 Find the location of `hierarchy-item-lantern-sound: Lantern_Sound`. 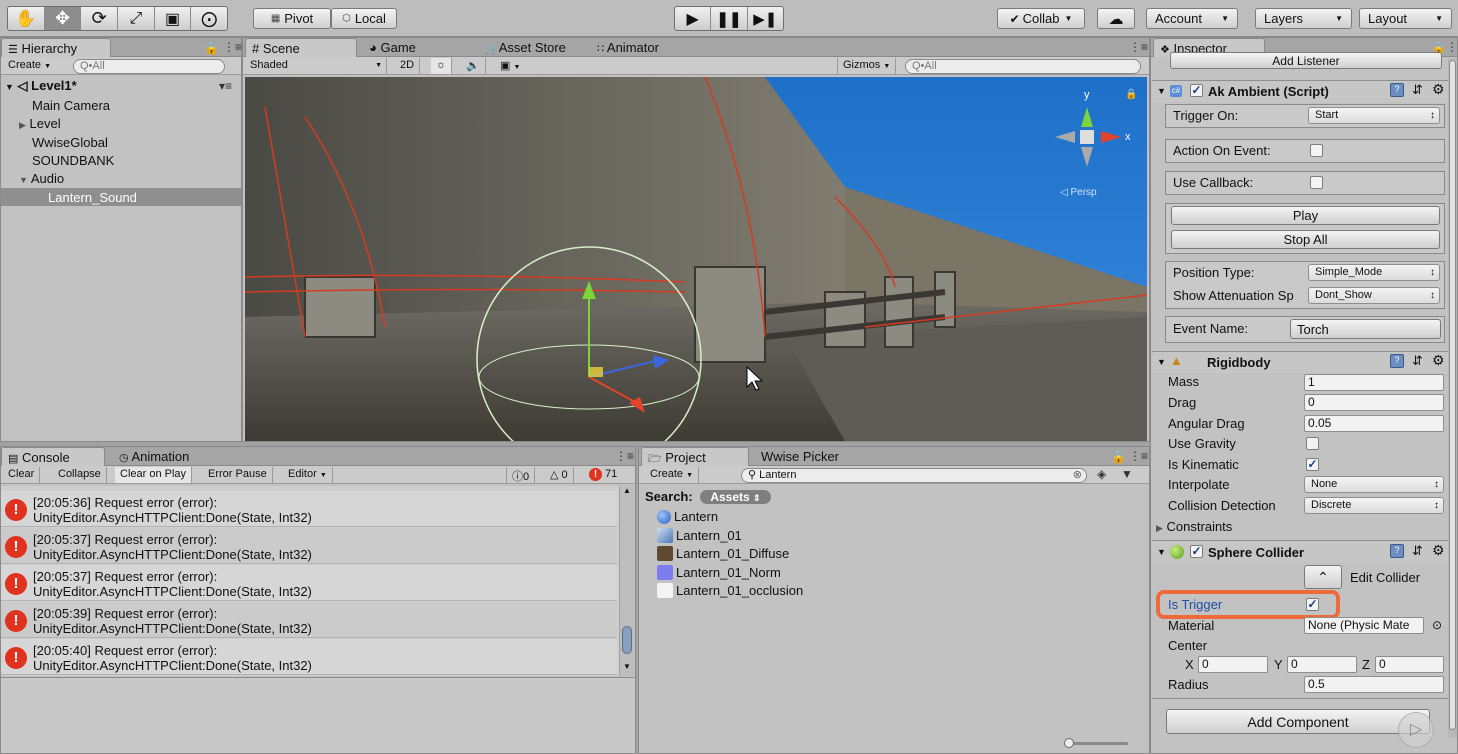

hierarchy-item-lantern-sound: Lantern_Sound is located at coordinates (92, 197).